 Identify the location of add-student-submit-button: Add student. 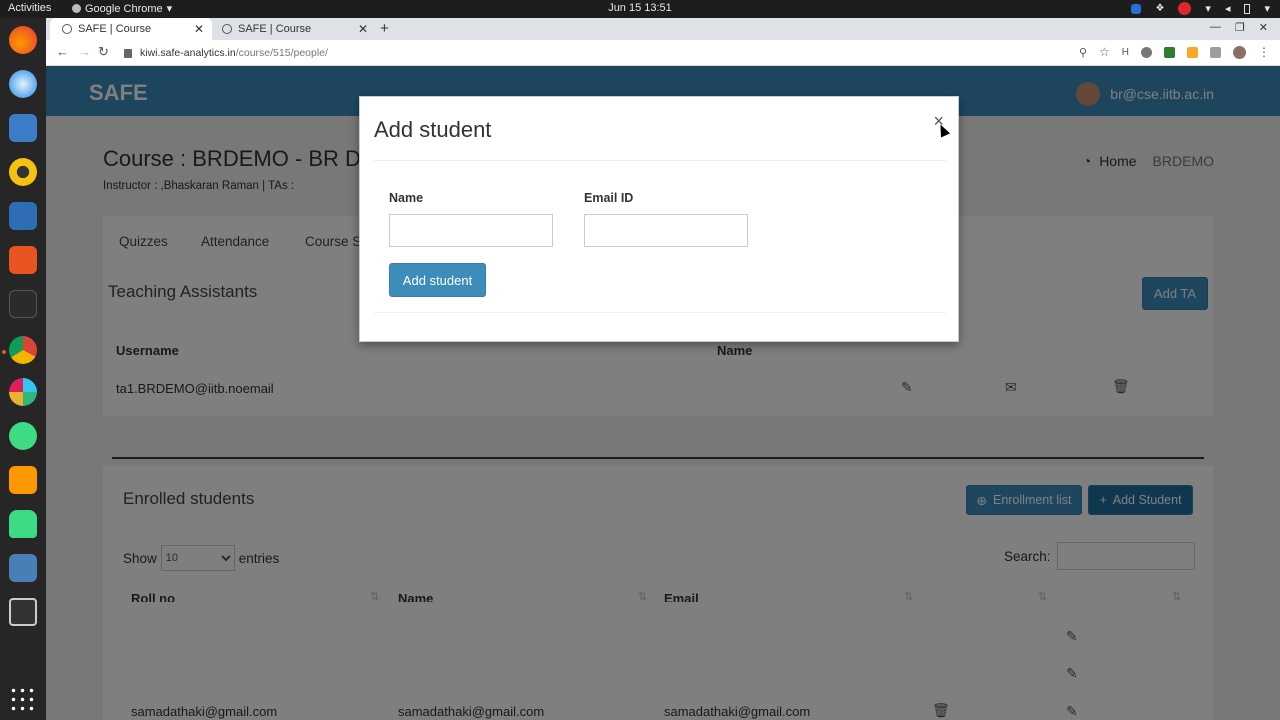
(437, 280).